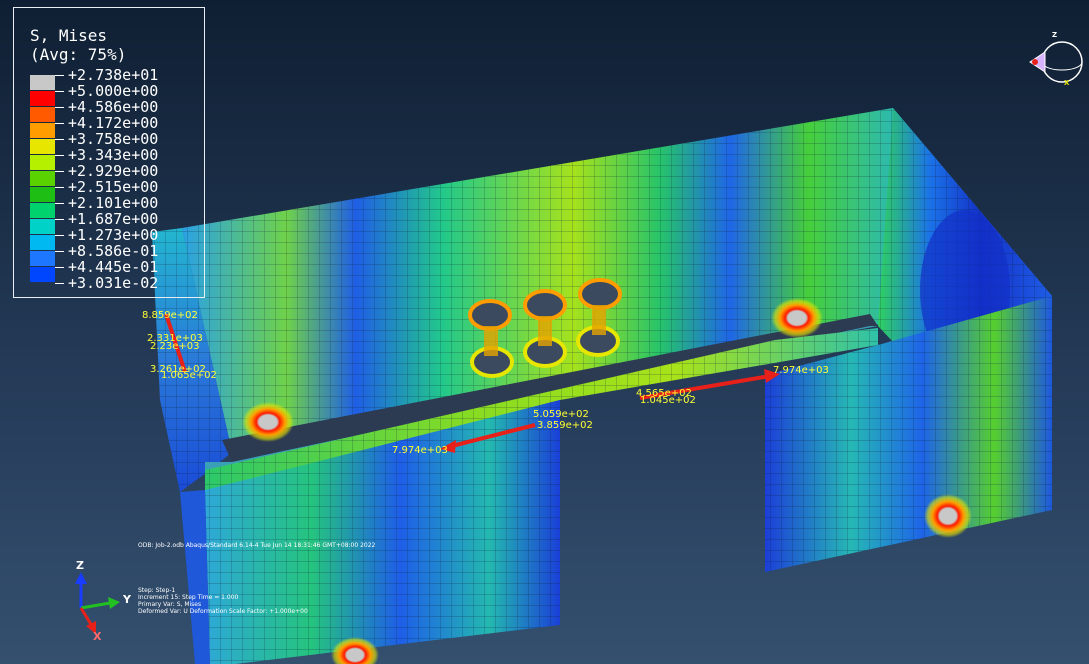 The height and width of the screenshot is (664, 1089). I want to click on load-label: 1.045e+02, so click(668, 400).